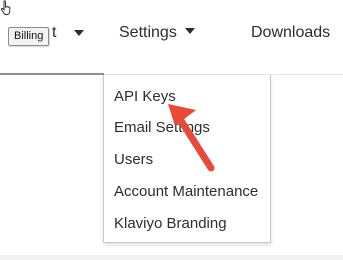 Image resolution: width=343 pixels, height=260 pixels. Describe the element at coordinates (186, 192) in the screenshot. I see `menu-item-account-maintenance: Account Maintenance` at that location.